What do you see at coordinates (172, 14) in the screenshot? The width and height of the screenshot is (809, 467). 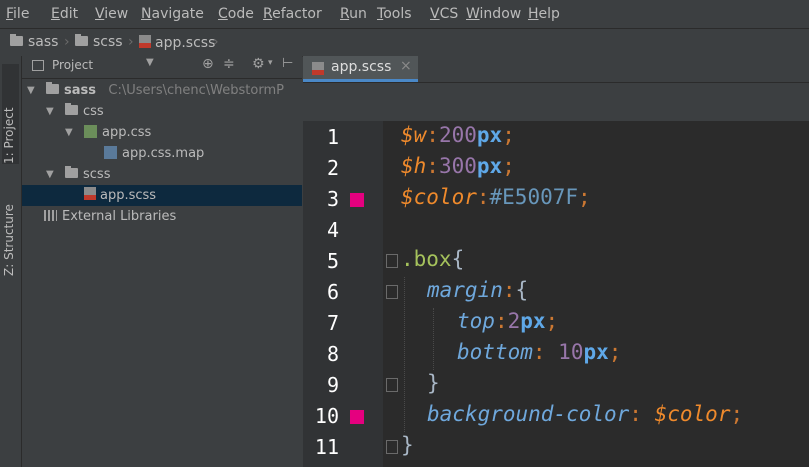 I see `menu-navigate: Navigate` at bounding box center [172, 14].